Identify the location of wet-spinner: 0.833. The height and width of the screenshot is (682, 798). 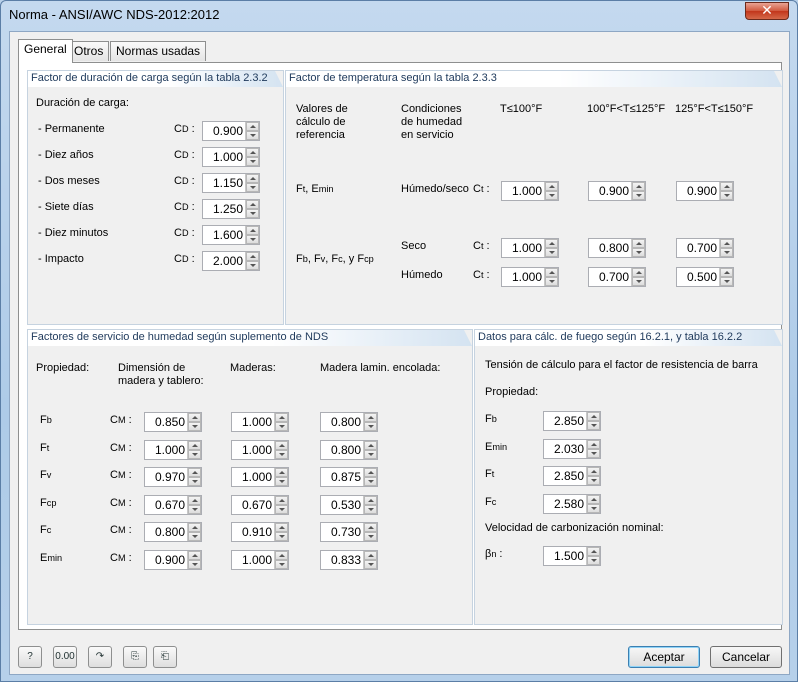
(349, 559).